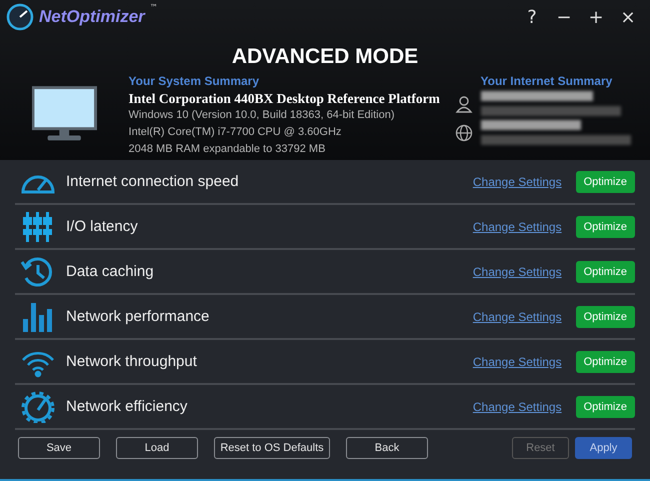 The image size is (650, 481). What do you see at coordinates (564, 17) in the screenshot?
I see `minimize-button: −` at bounding box center [564, 17].